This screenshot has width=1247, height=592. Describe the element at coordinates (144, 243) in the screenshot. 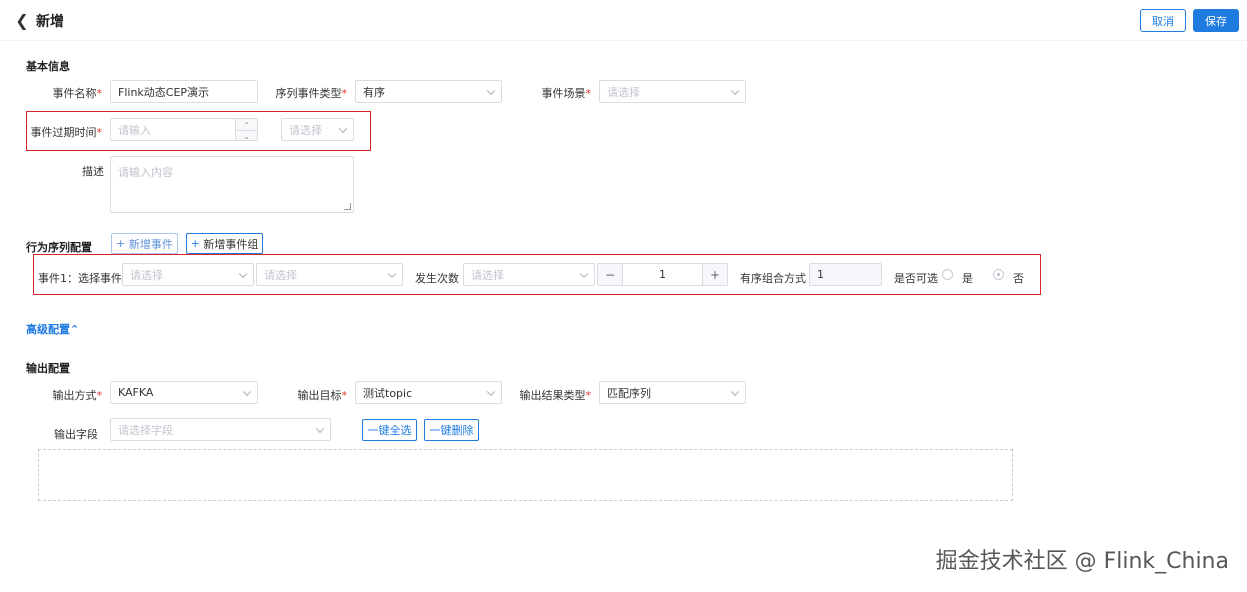

I see `add-event-button: + 新增事件` at that location.